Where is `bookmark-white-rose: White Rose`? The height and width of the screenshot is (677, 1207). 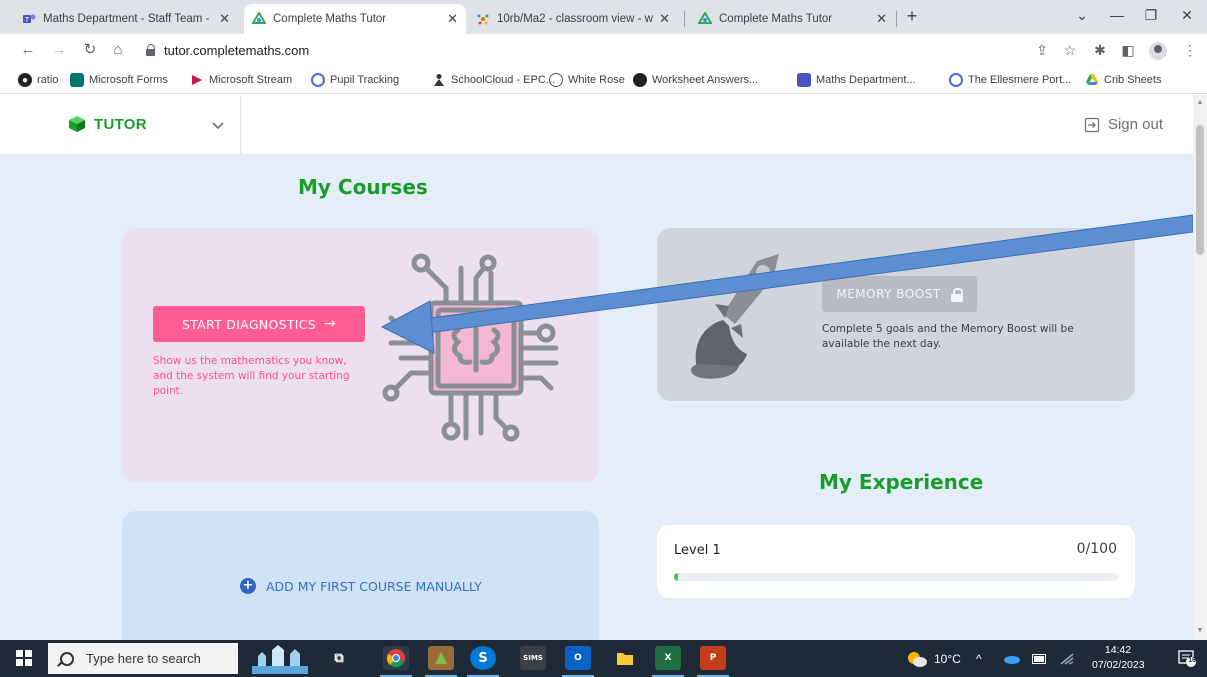 bookmark-white-rose: White Rose is located at coordinates (587, 80).